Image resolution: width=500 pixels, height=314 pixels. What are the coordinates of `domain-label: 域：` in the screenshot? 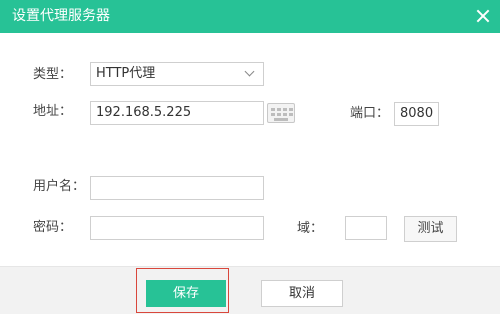 It's located at (310, 228).